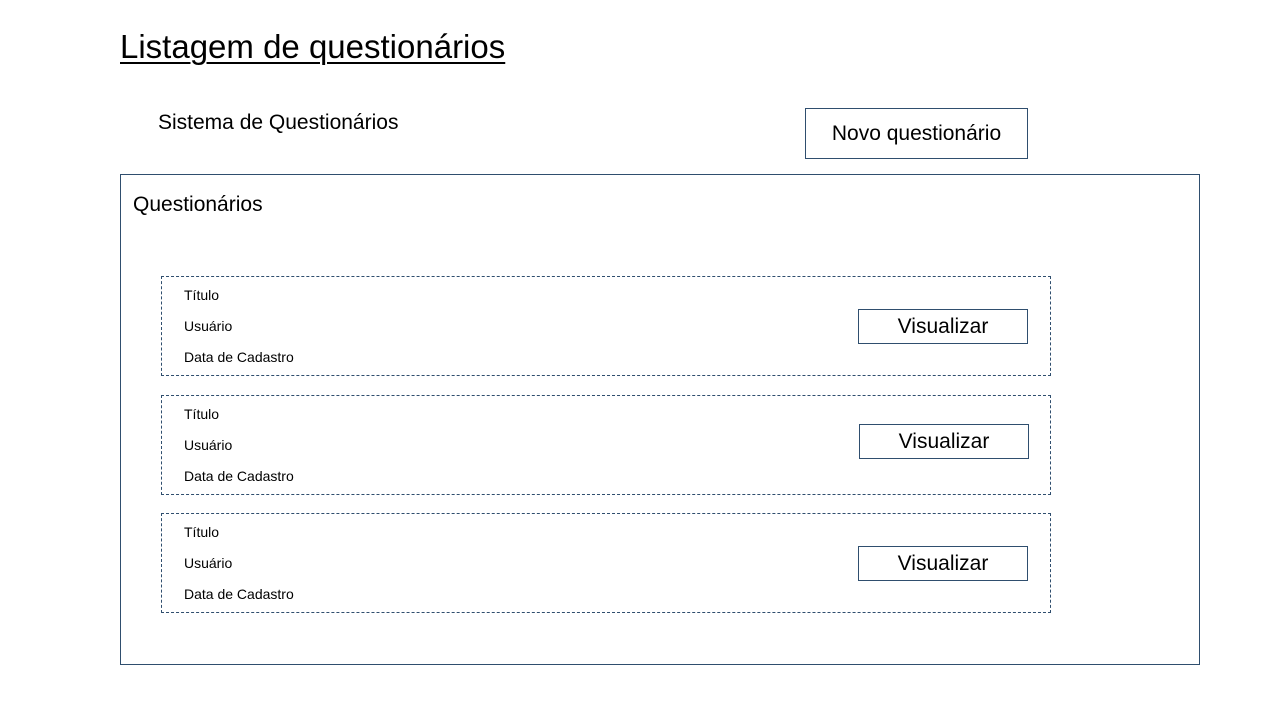 The image size is (1280, 720). What do you see at coordinates (916, 133) in the screenshot?
I see `new-questionnaire-button: Novo questionário` at bounding box center [916, 133].